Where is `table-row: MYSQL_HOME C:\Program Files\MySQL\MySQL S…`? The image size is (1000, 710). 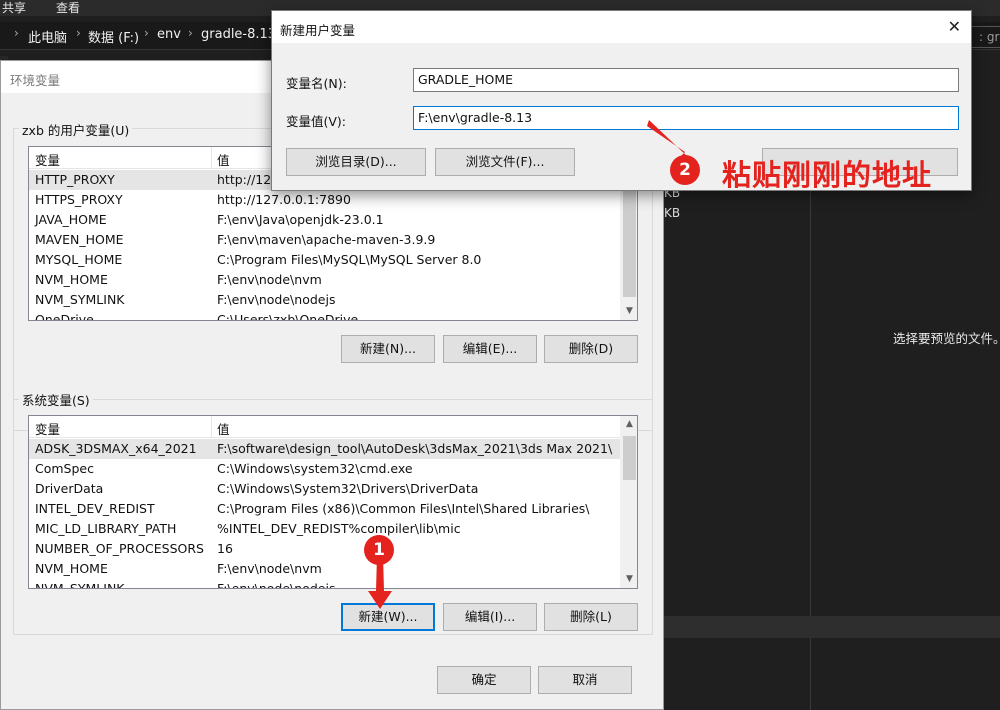
table-row: MYSQL_HOME C:\Program Files\MySQL\MySQL S… is located at coordinates (324, 260).